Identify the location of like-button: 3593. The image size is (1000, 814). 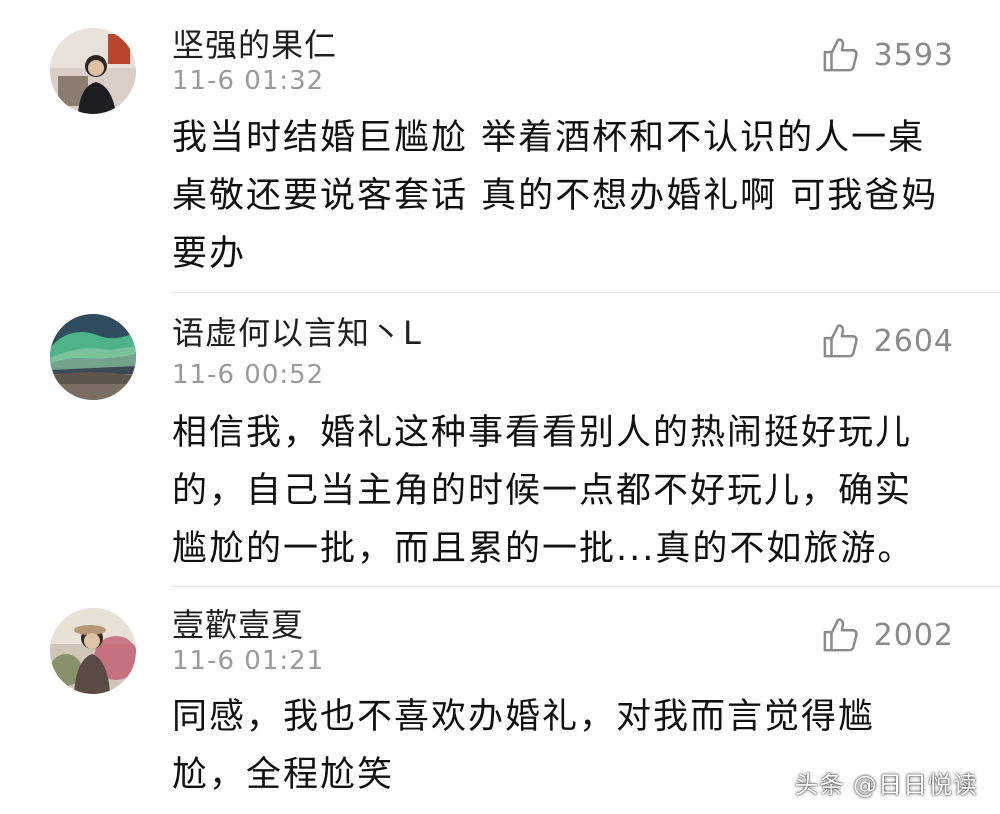
(888, 55).